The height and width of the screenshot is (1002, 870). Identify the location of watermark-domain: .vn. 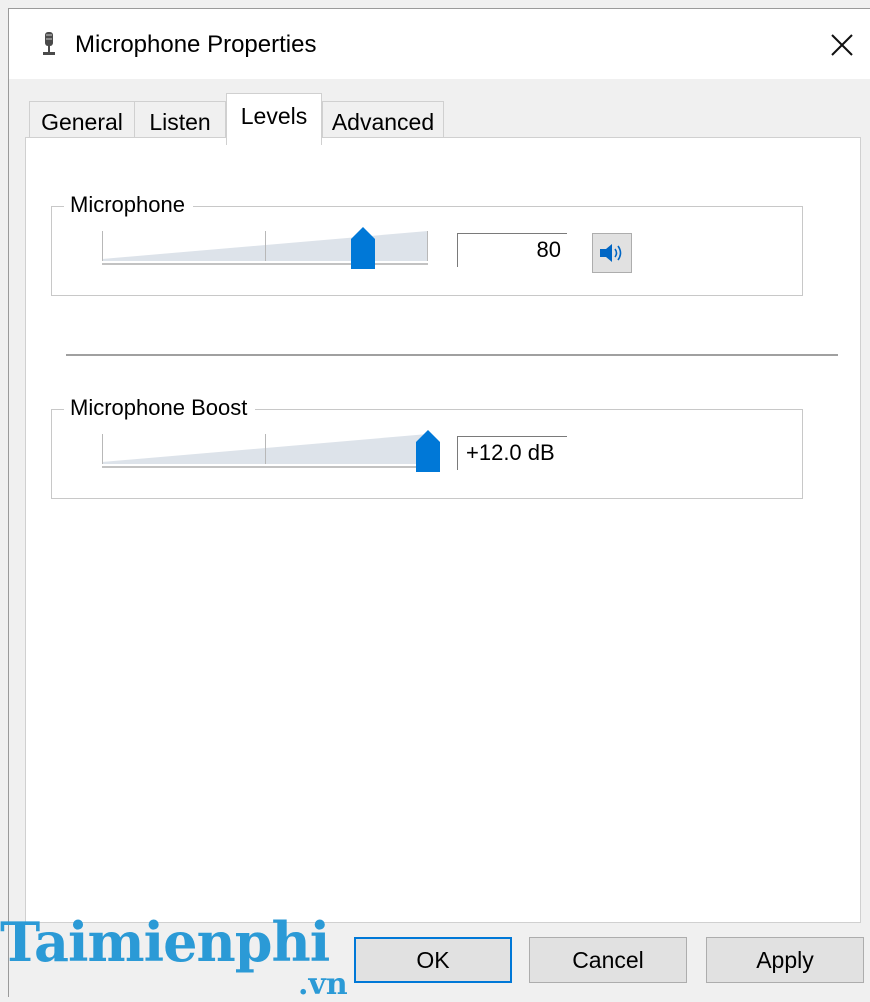
(323, 984).